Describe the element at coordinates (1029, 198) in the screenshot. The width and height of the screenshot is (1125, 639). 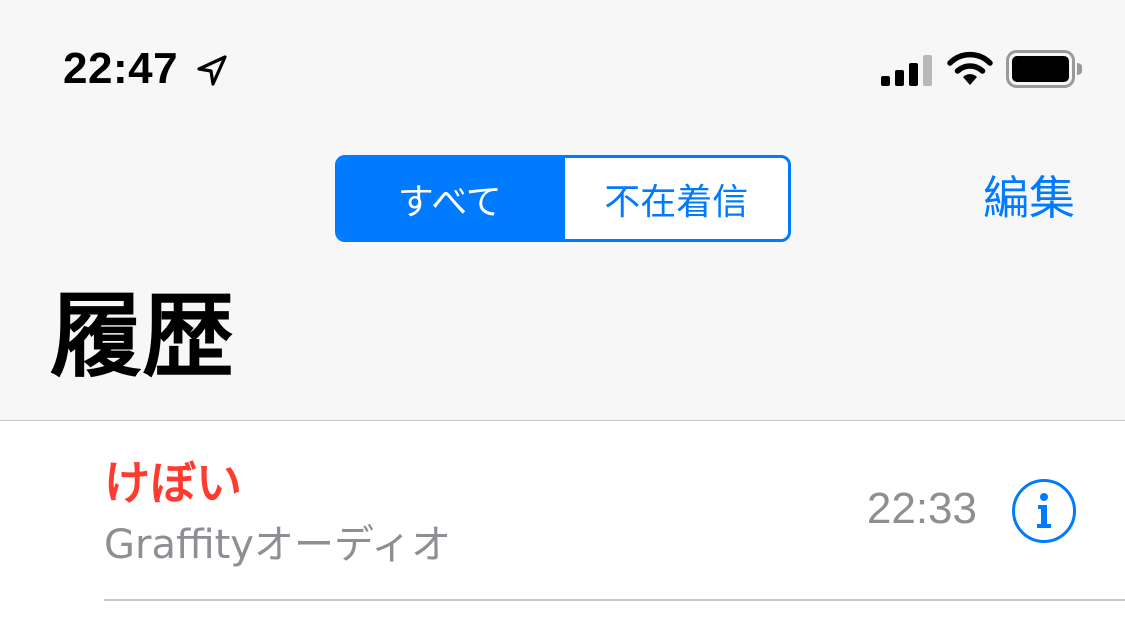
I see `edit-button: 編集` at that location.